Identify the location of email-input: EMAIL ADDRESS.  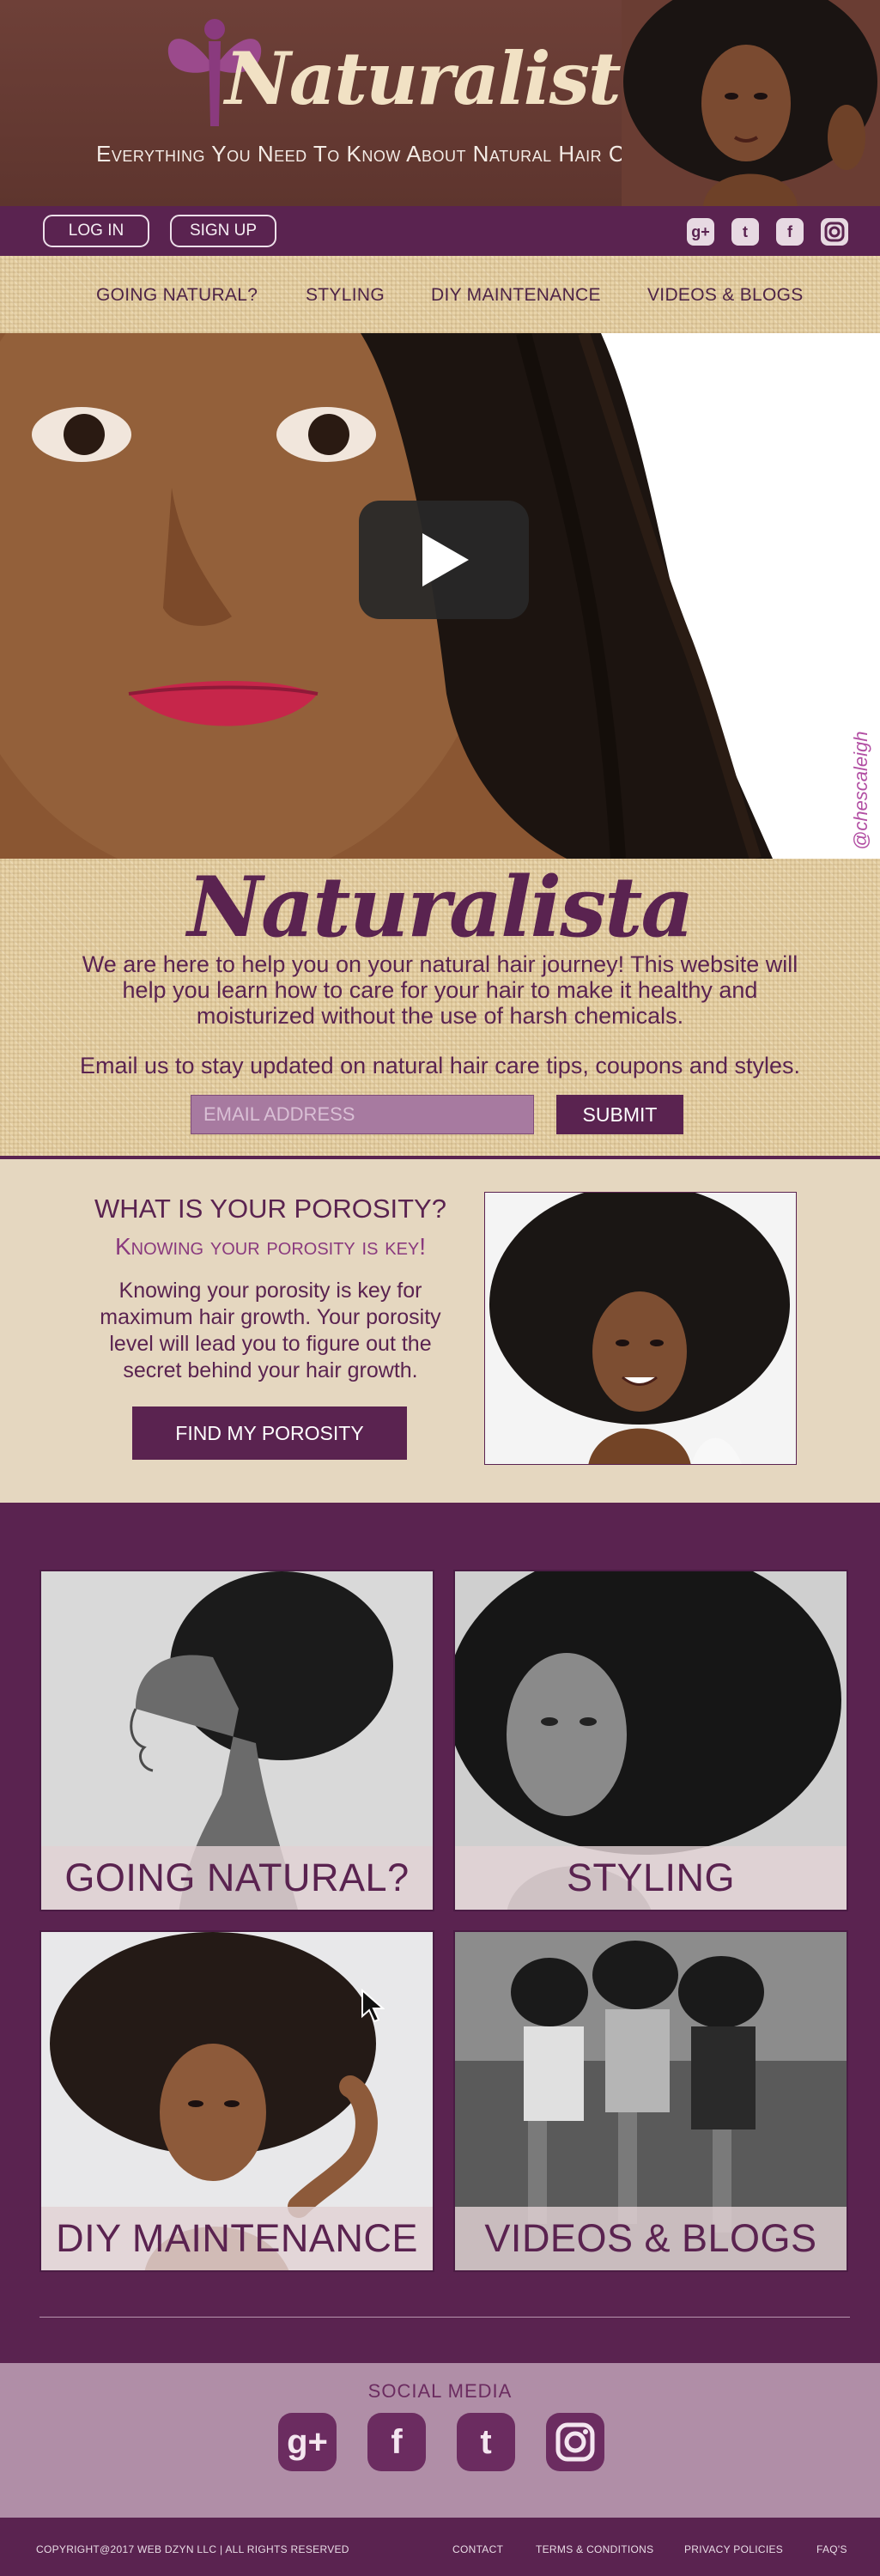
(362, 1114).